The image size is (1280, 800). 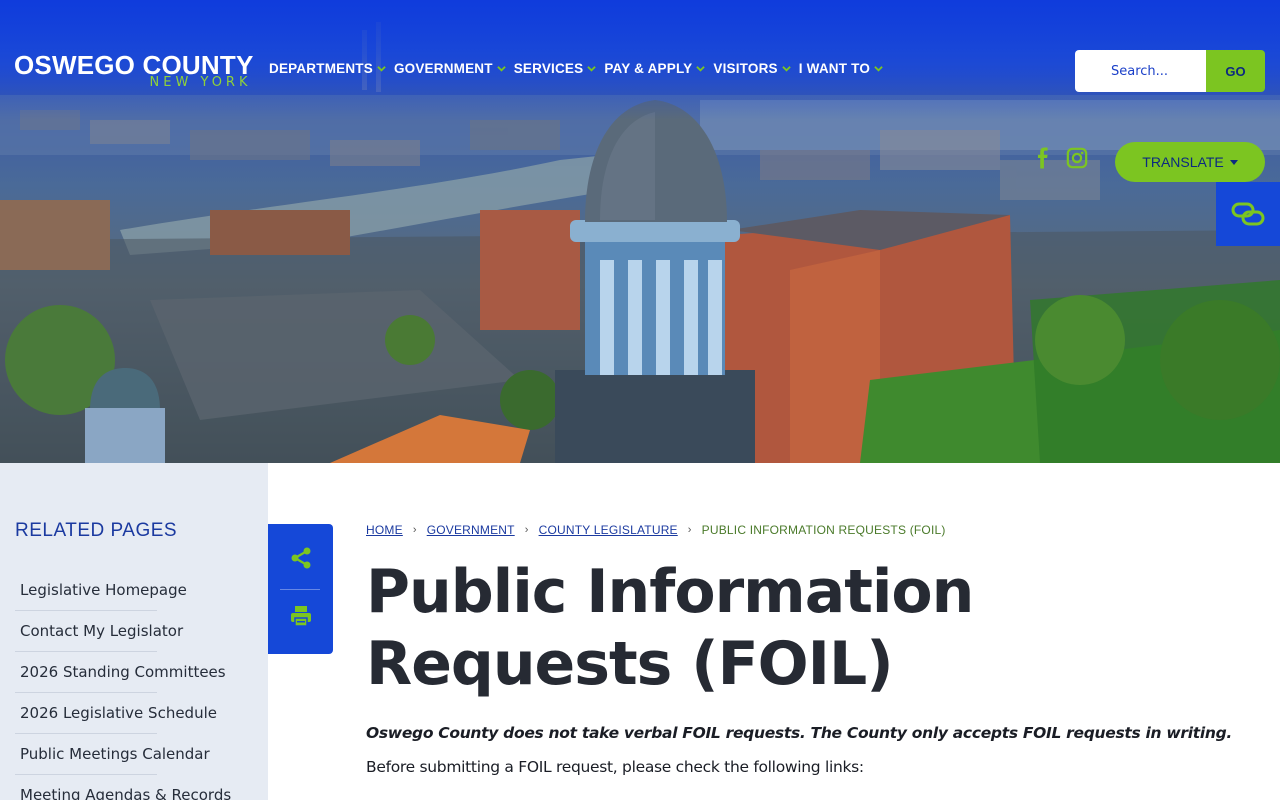 What do you see at coordinates (99, 631) in the screenshot?
I see `sidebar-item-contact-legislator: Contact My Legislator` at bounding box center [99, 631].